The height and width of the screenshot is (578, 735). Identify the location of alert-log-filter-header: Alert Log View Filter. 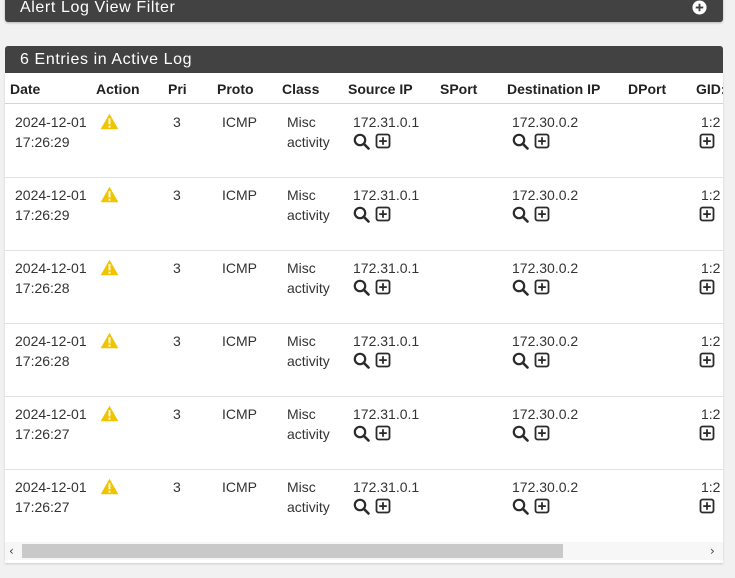
(364, 11).